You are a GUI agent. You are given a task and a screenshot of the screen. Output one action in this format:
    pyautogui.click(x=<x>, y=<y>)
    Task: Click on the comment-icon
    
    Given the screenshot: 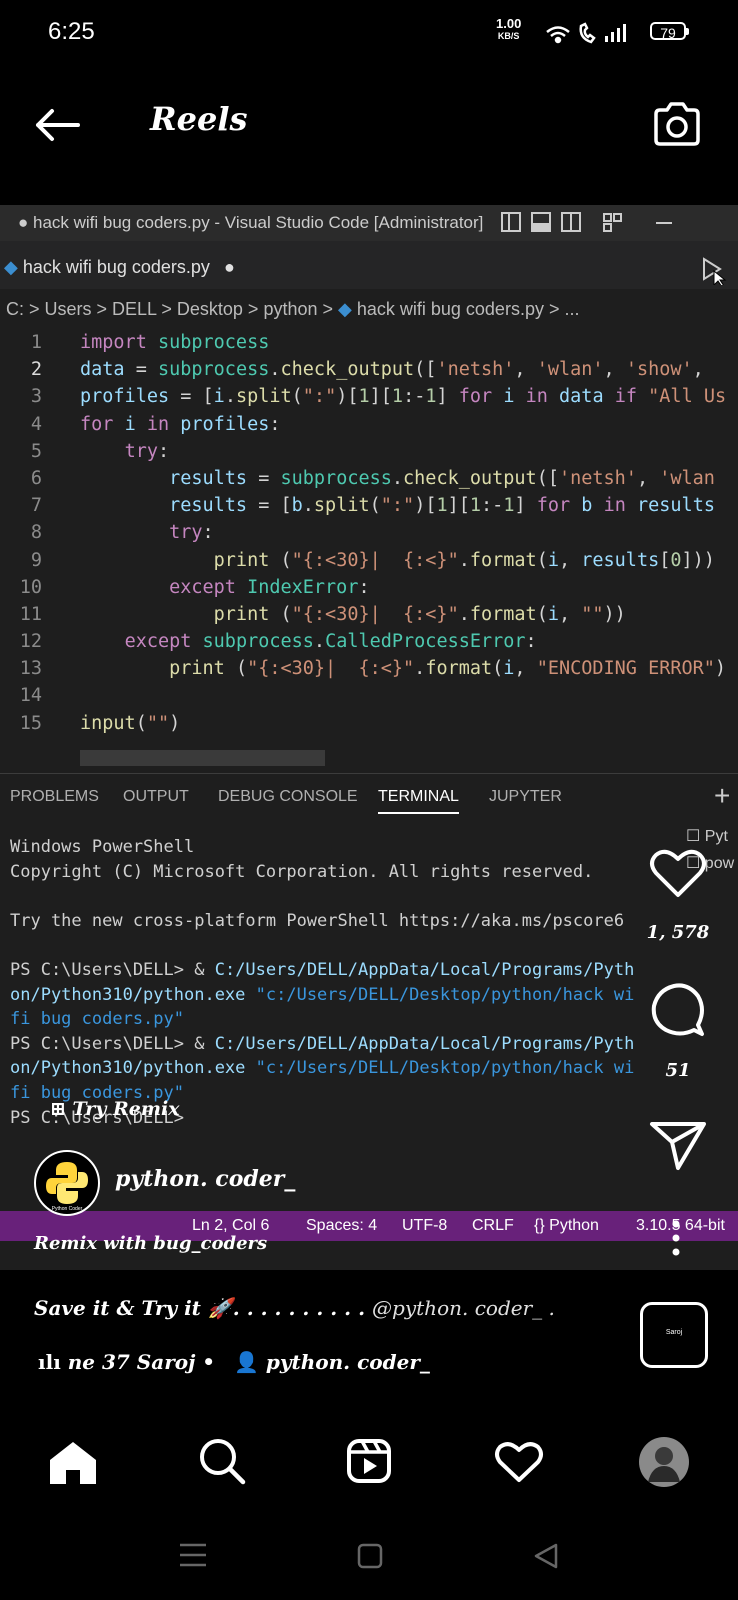 What is the action you would take?
    pyautogui.click(x=677, y=1009)
    